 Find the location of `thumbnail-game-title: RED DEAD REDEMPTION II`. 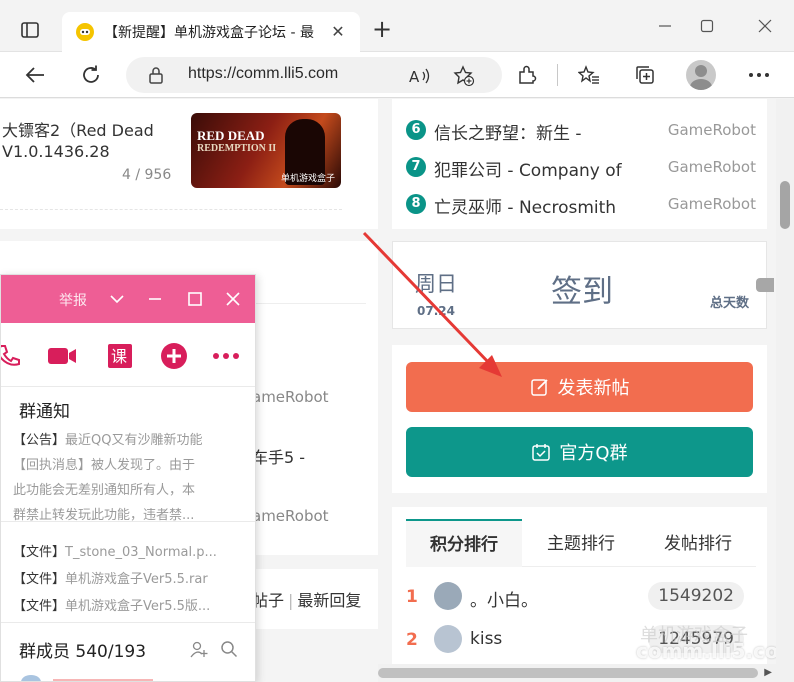

thumbnail-game-title: RED DEAD REDEMPTION II is located at coordinates (236, 142).